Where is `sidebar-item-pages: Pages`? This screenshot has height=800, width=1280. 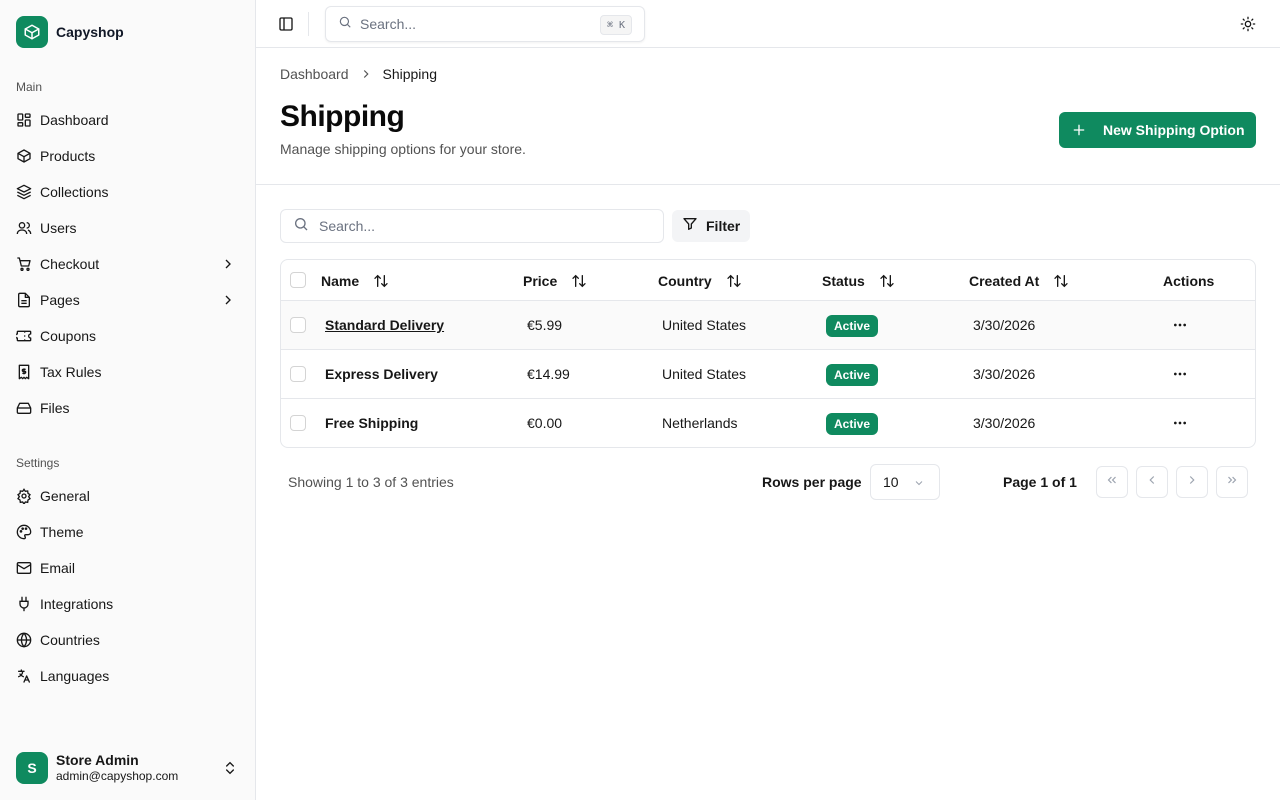 sidebar-item-pages: Pages is located at coordinates (128, 300).